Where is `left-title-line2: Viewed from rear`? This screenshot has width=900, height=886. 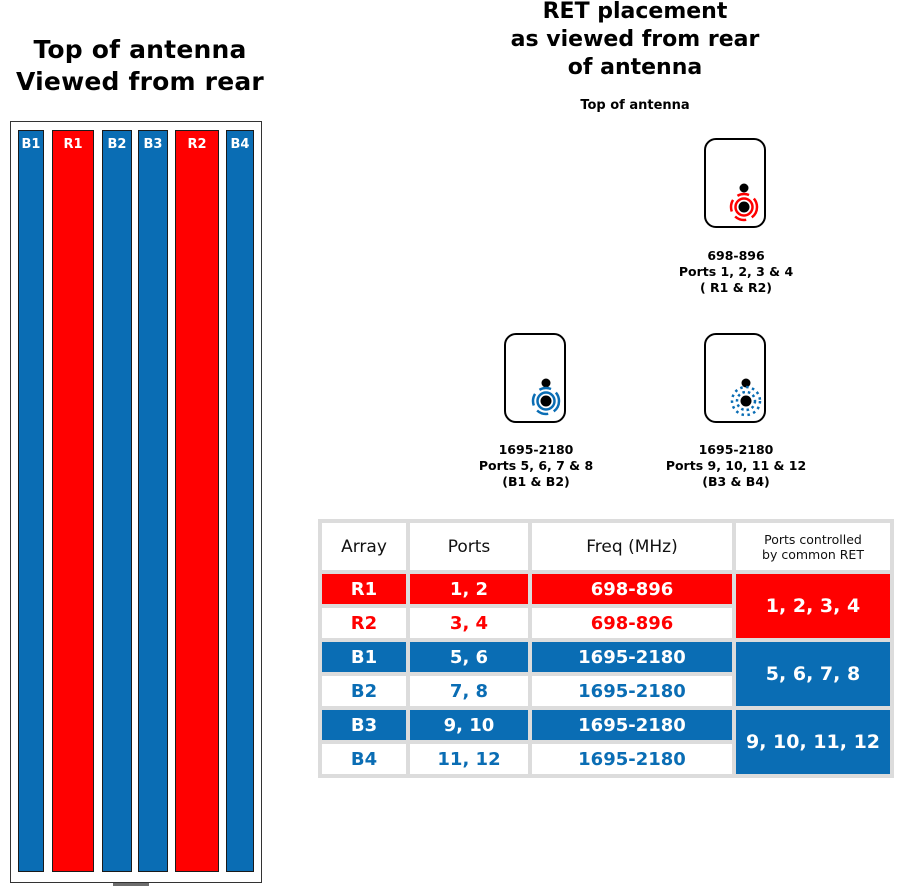
left-title-line2: Viewed from rear is located at coordinates (140, 81).